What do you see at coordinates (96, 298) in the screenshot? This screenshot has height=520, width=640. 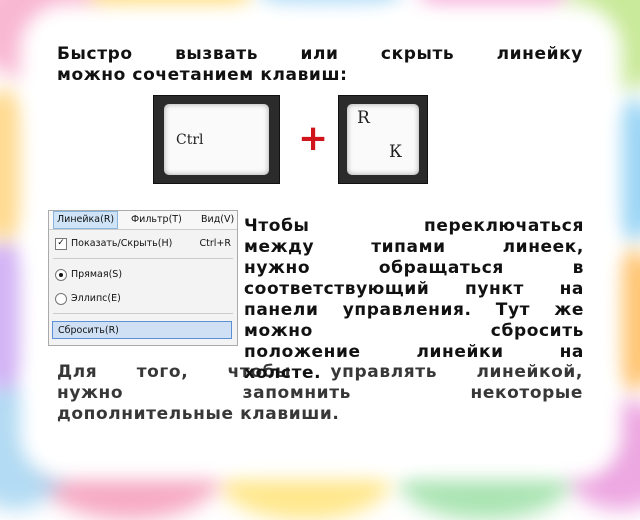 I see `ellipse-label: Эллипс(E)` at bounding box center [96, 298].